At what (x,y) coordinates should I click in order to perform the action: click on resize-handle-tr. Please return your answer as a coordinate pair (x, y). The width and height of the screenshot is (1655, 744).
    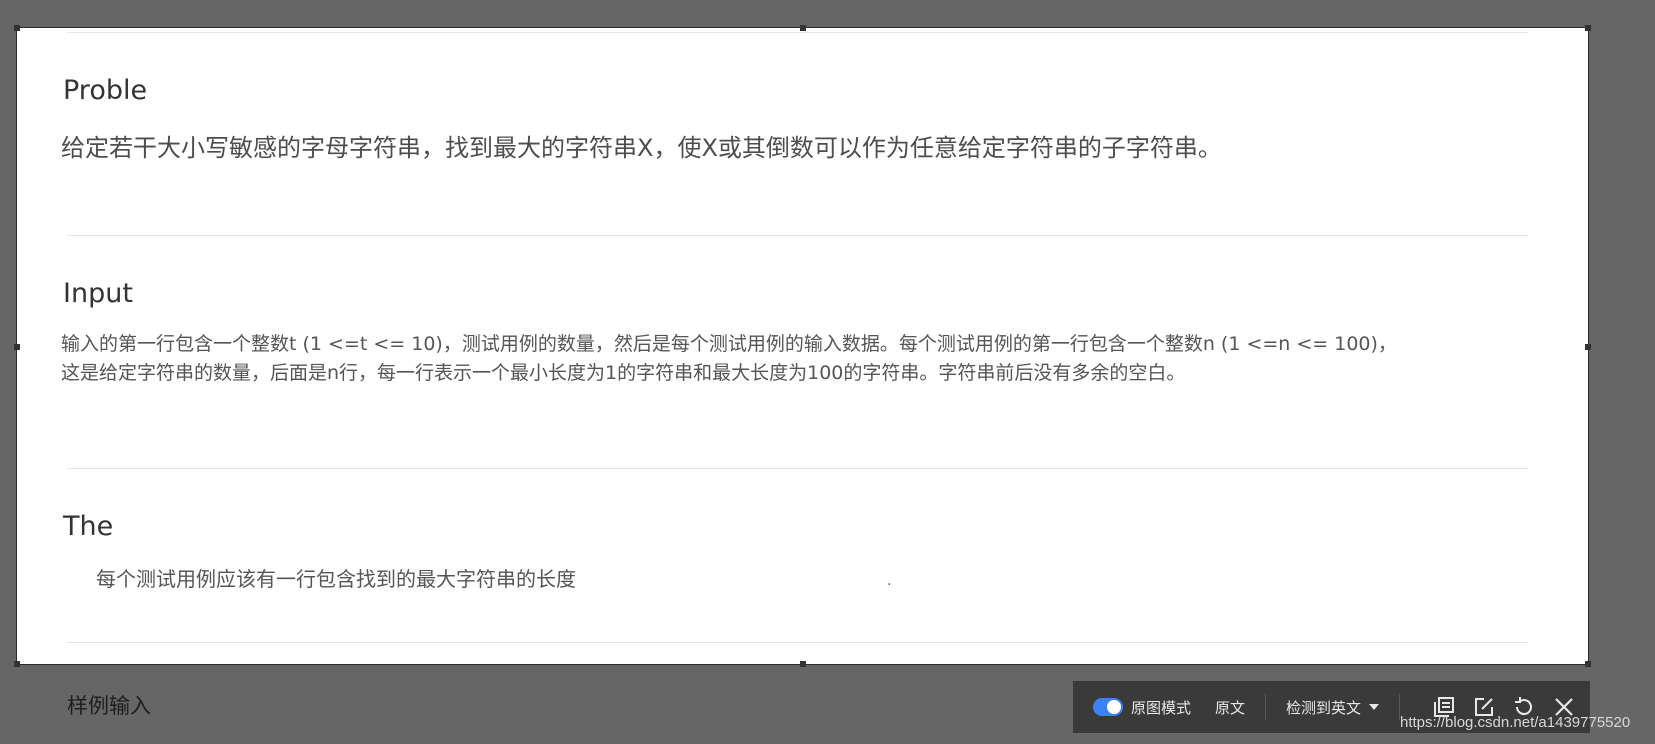
    Looking at the image, I should click on (1588, 28).